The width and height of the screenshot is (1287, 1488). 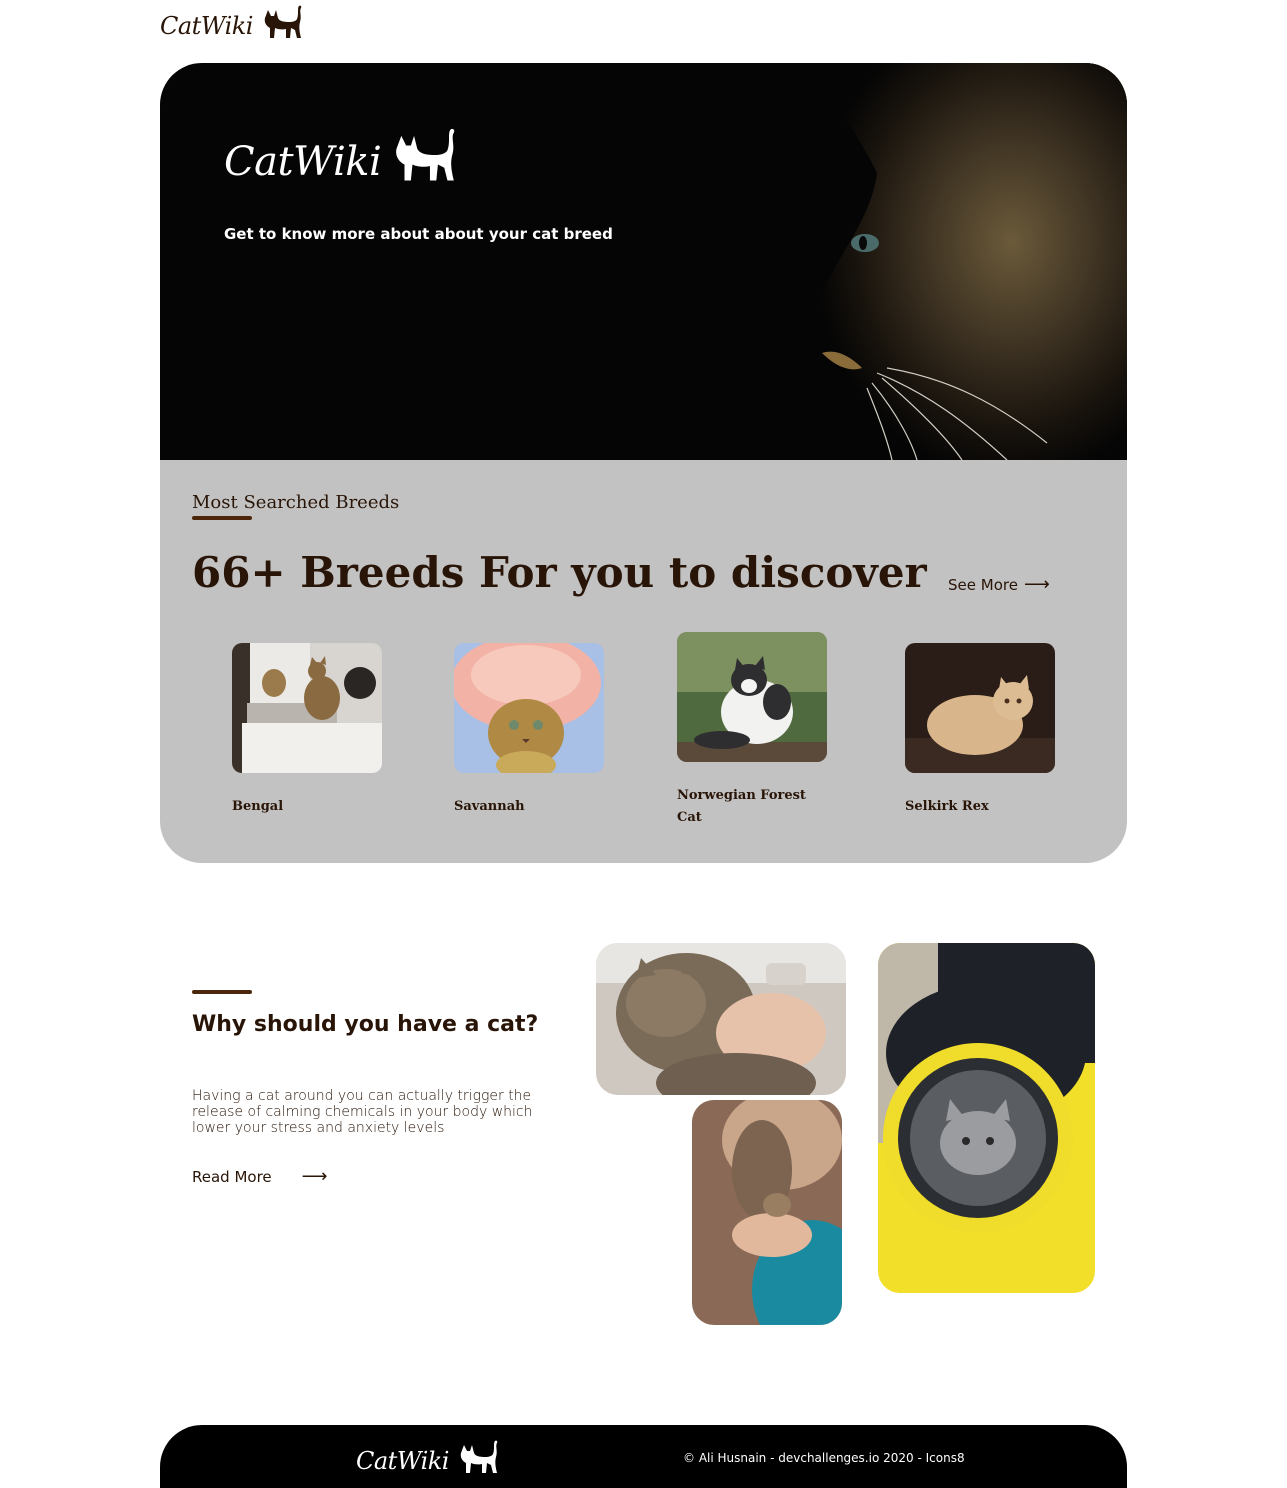 What do you see at coordinates (258, 806) in the screenshot?
I see `breed-name: Bengal` at bounding box center [258, 806].